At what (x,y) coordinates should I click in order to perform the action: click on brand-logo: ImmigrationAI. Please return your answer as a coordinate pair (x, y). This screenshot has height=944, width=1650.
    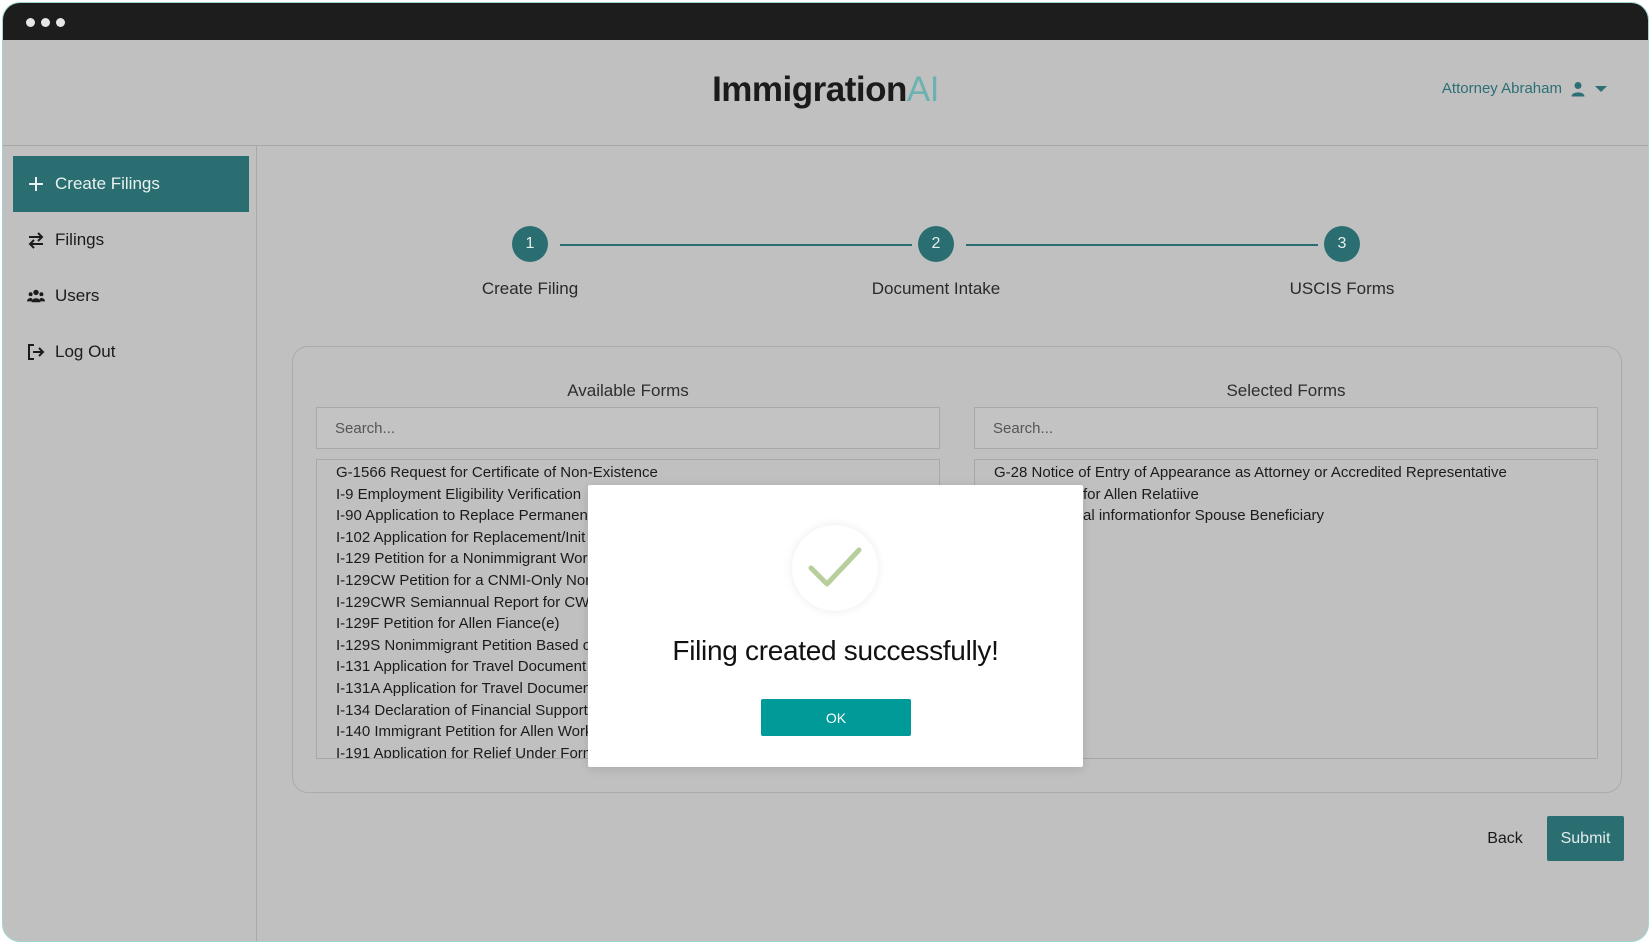
    Looking at the image, I should click on (825, 90).